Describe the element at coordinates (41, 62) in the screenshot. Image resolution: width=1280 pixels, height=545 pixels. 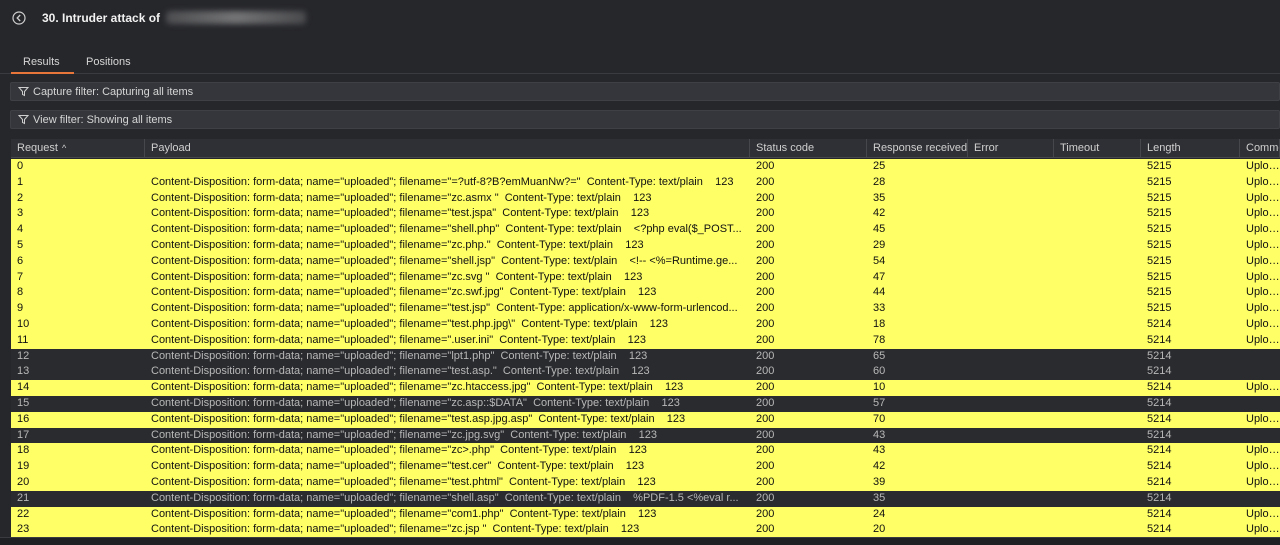
I see `tab-results: Results` at that location.